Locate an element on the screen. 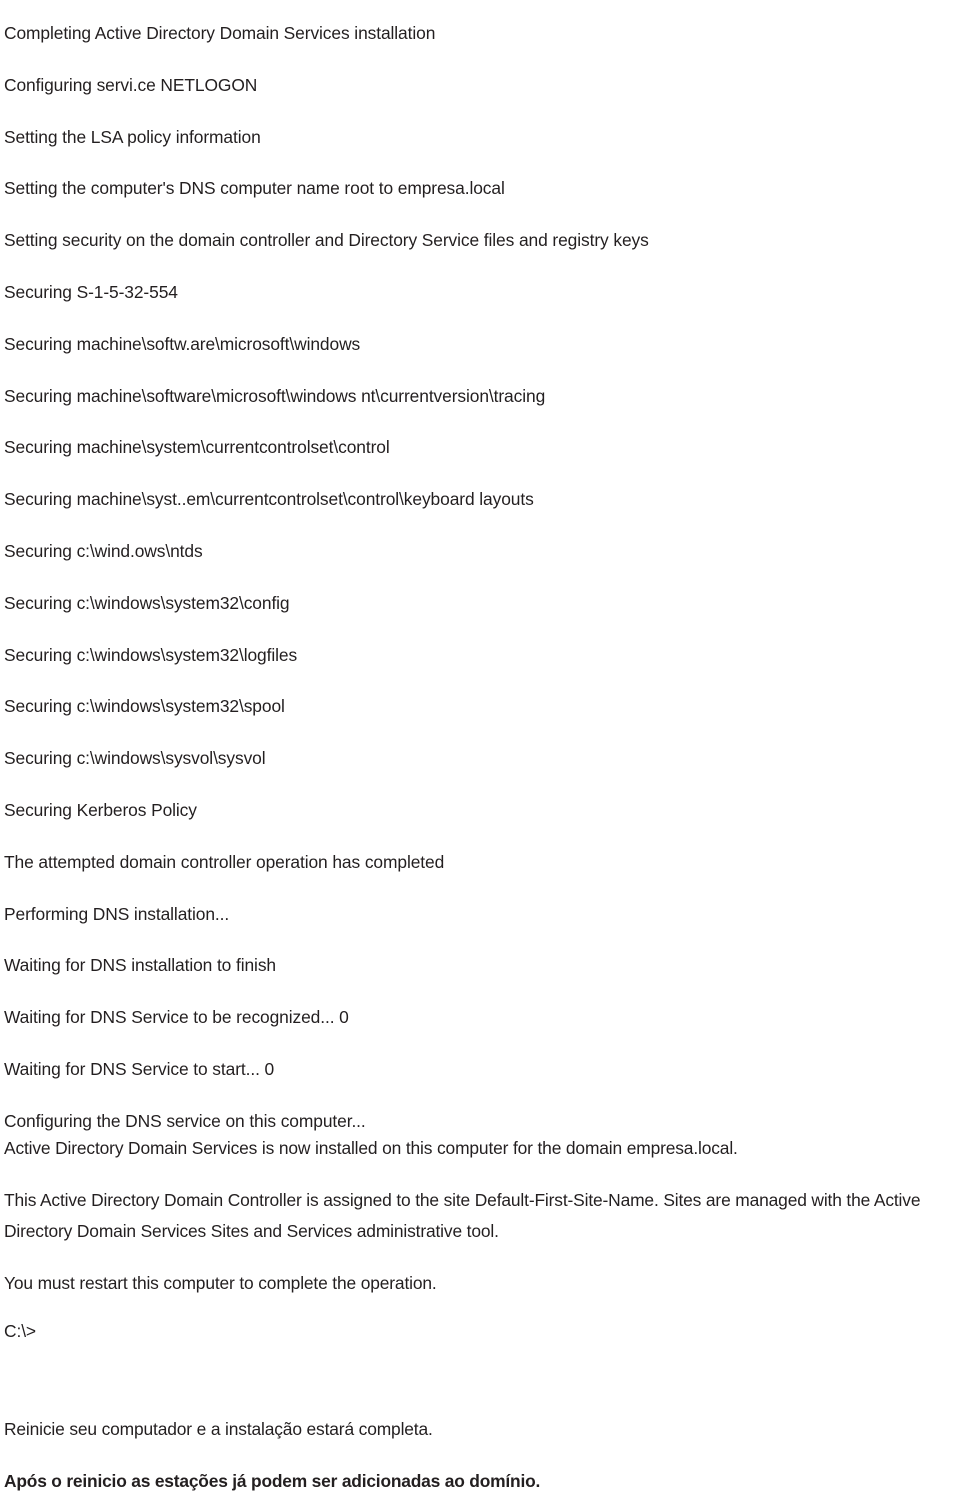 Image resolution: width=960 pixels, height=1506 pixels. log-line: Waiting for DNS installation to finish is located at coordinates (140, 965).